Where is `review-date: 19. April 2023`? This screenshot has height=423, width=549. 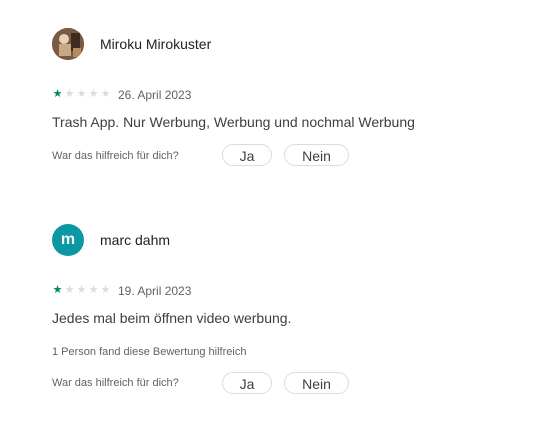
review-date: 19. April 2023 is located at coordinates (155, 291).